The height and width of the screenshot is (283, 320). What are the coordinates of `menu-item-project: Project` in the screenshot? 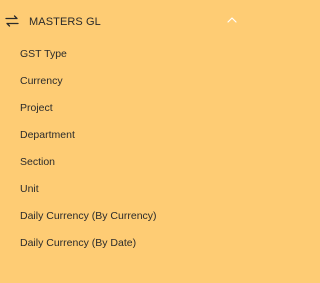 It's located at (123, 108).